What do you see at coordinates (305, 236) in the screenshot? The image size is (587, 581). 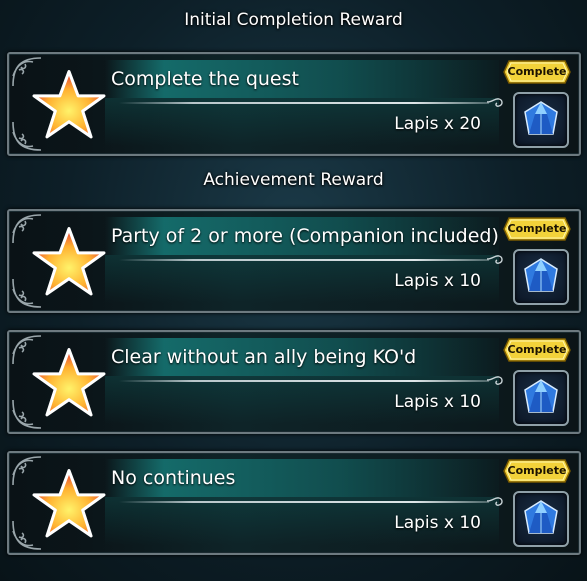 I see `quest-condition-label: Party of 2 or more (Companion included)` at bounding box center [305, 236].